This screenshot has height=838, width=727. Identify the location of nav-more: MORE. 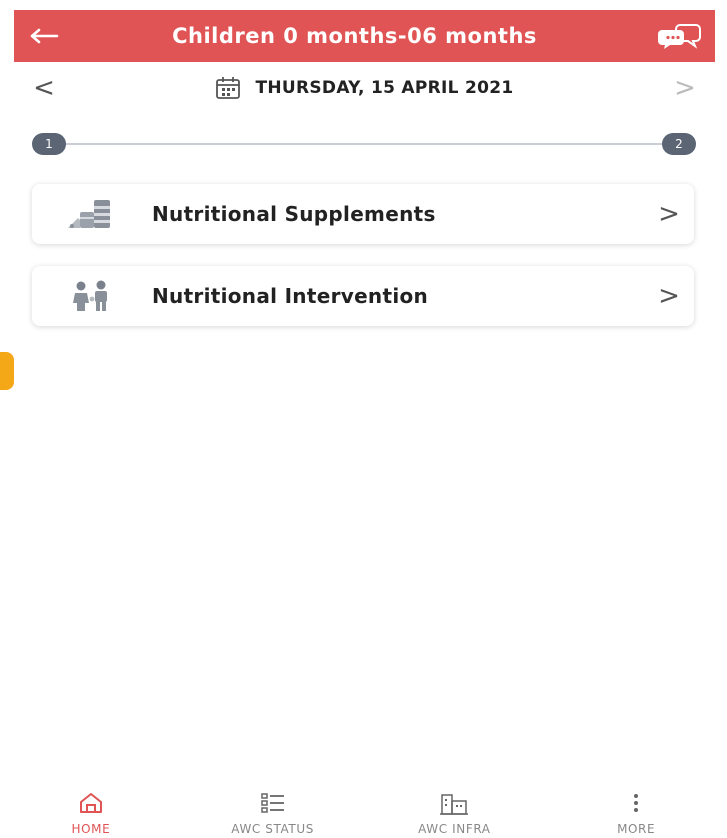
(636, 813).